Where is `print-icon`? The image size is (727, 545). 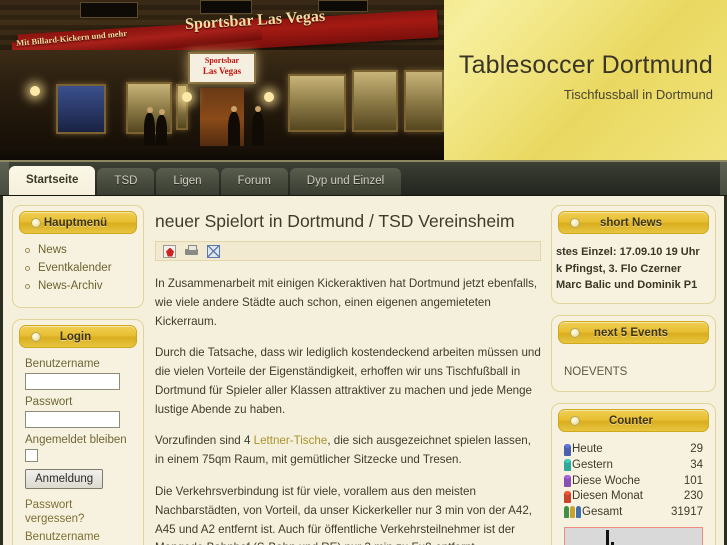
print-icon is located at coordinates (191, 251).